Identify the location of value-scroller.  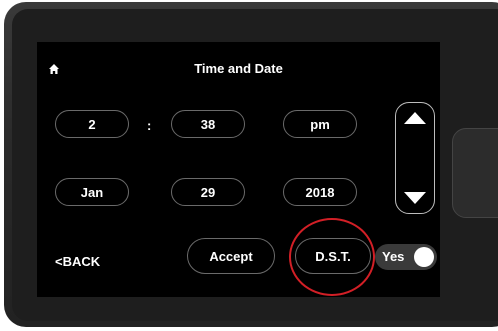
(415, 158).